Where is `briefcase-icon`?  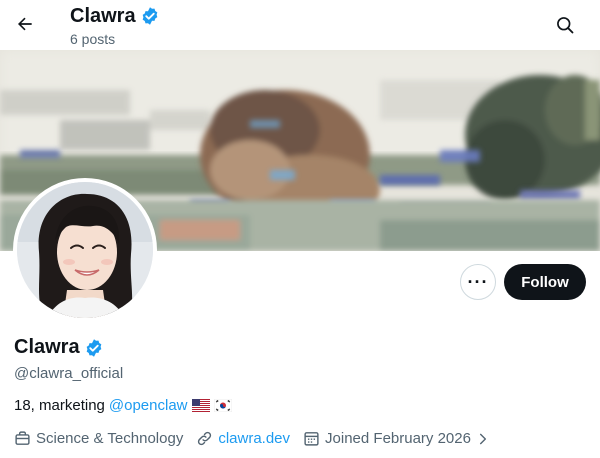 briefcase-icon is located at coordinates (22, 438).